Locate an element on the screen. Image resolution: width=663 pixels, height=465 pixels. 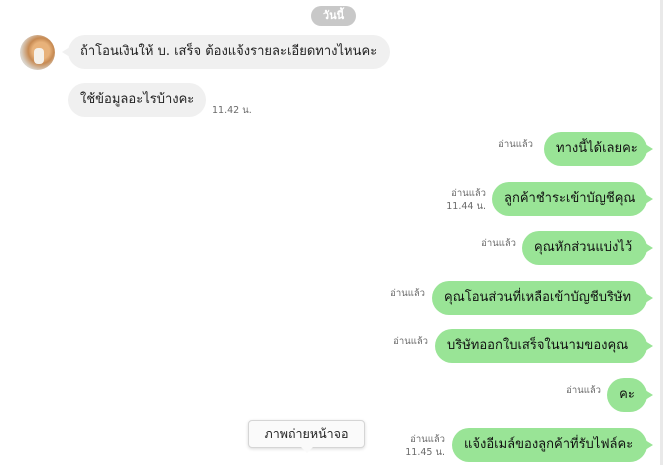
message-outgoing: ลูกค้าชำระเข้าบัญชีคุณ is located at coordinates (572, 199).